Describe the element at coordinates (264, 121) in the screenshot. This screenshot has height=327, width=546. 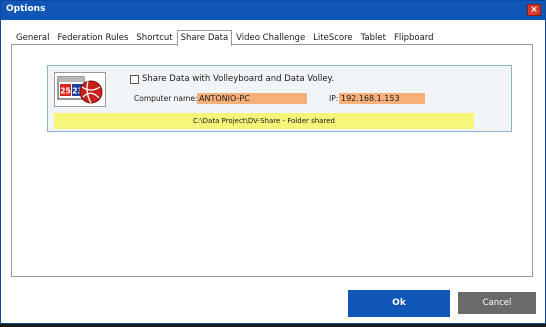
I see `share-status-bar: C:\Data Project\DV-Share - Folder shared` at that location.